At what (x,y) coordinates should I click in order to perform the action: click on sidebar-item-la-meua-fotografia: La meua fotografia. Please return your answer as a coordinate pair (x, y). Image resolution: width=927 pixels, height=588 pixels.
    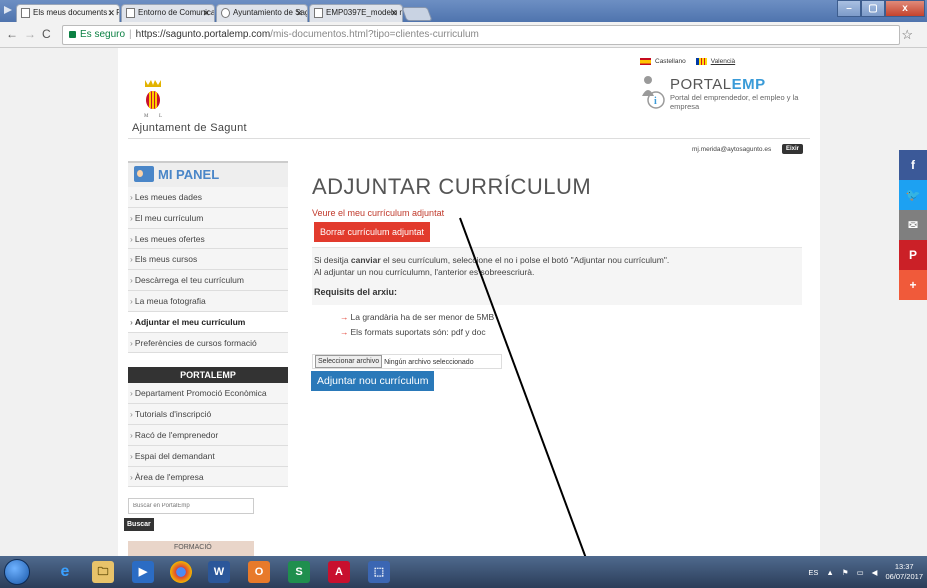
    Looking at the image, I should click on (208, 301).